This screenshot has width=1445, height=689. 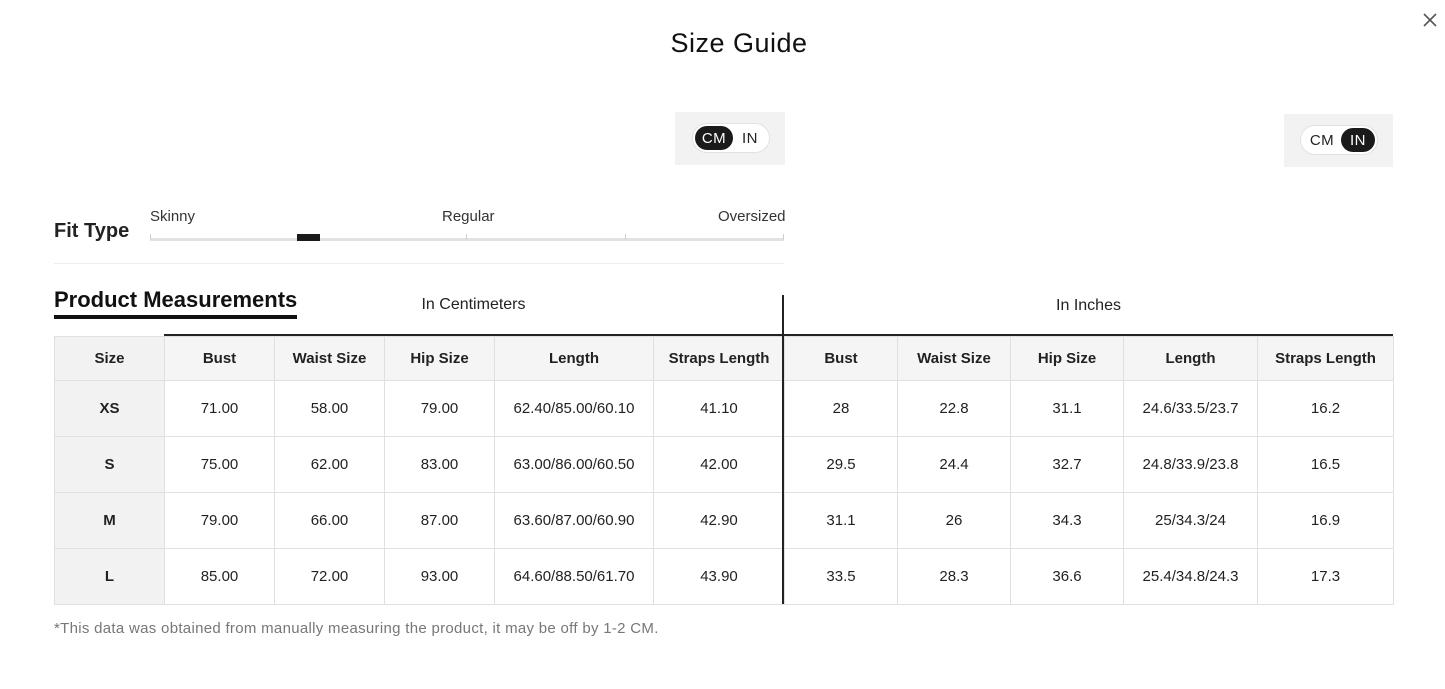 What do you see at coordinates (1067, 576) in the screenshot?
I see `table-cell: 36.6` at bounding box center [1067, 576].